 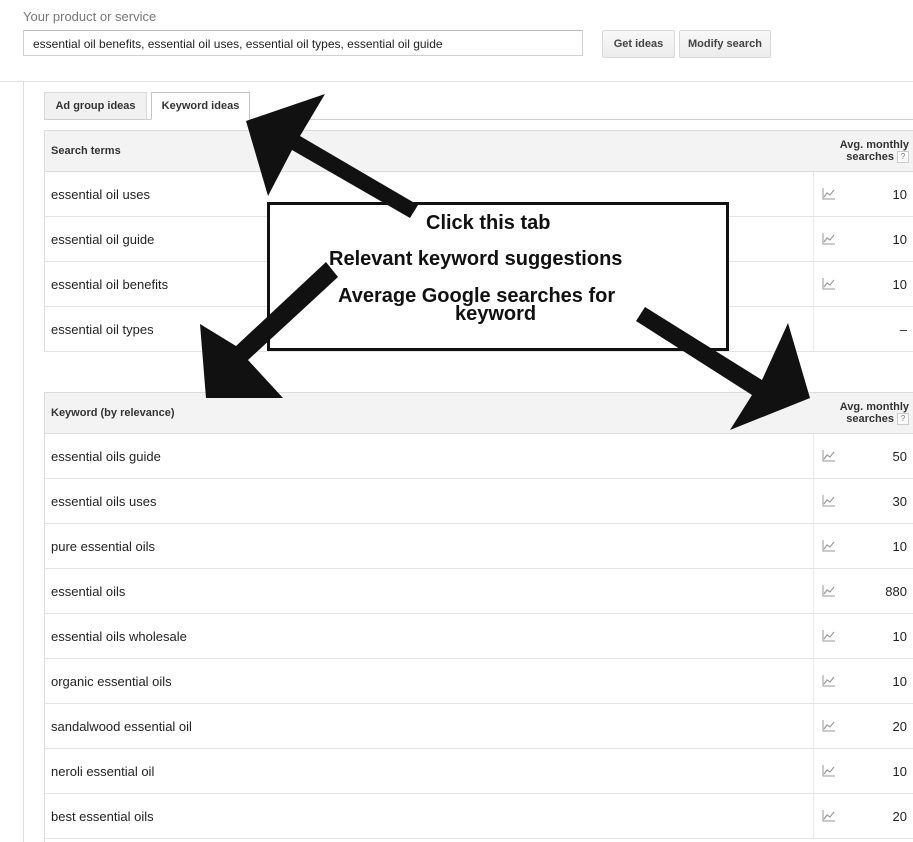 What do you see at coordinates (479, 681) in the screenshot?
I see `keyword-idea-row: organic essential oils 10` at bounding box center [479, 681].